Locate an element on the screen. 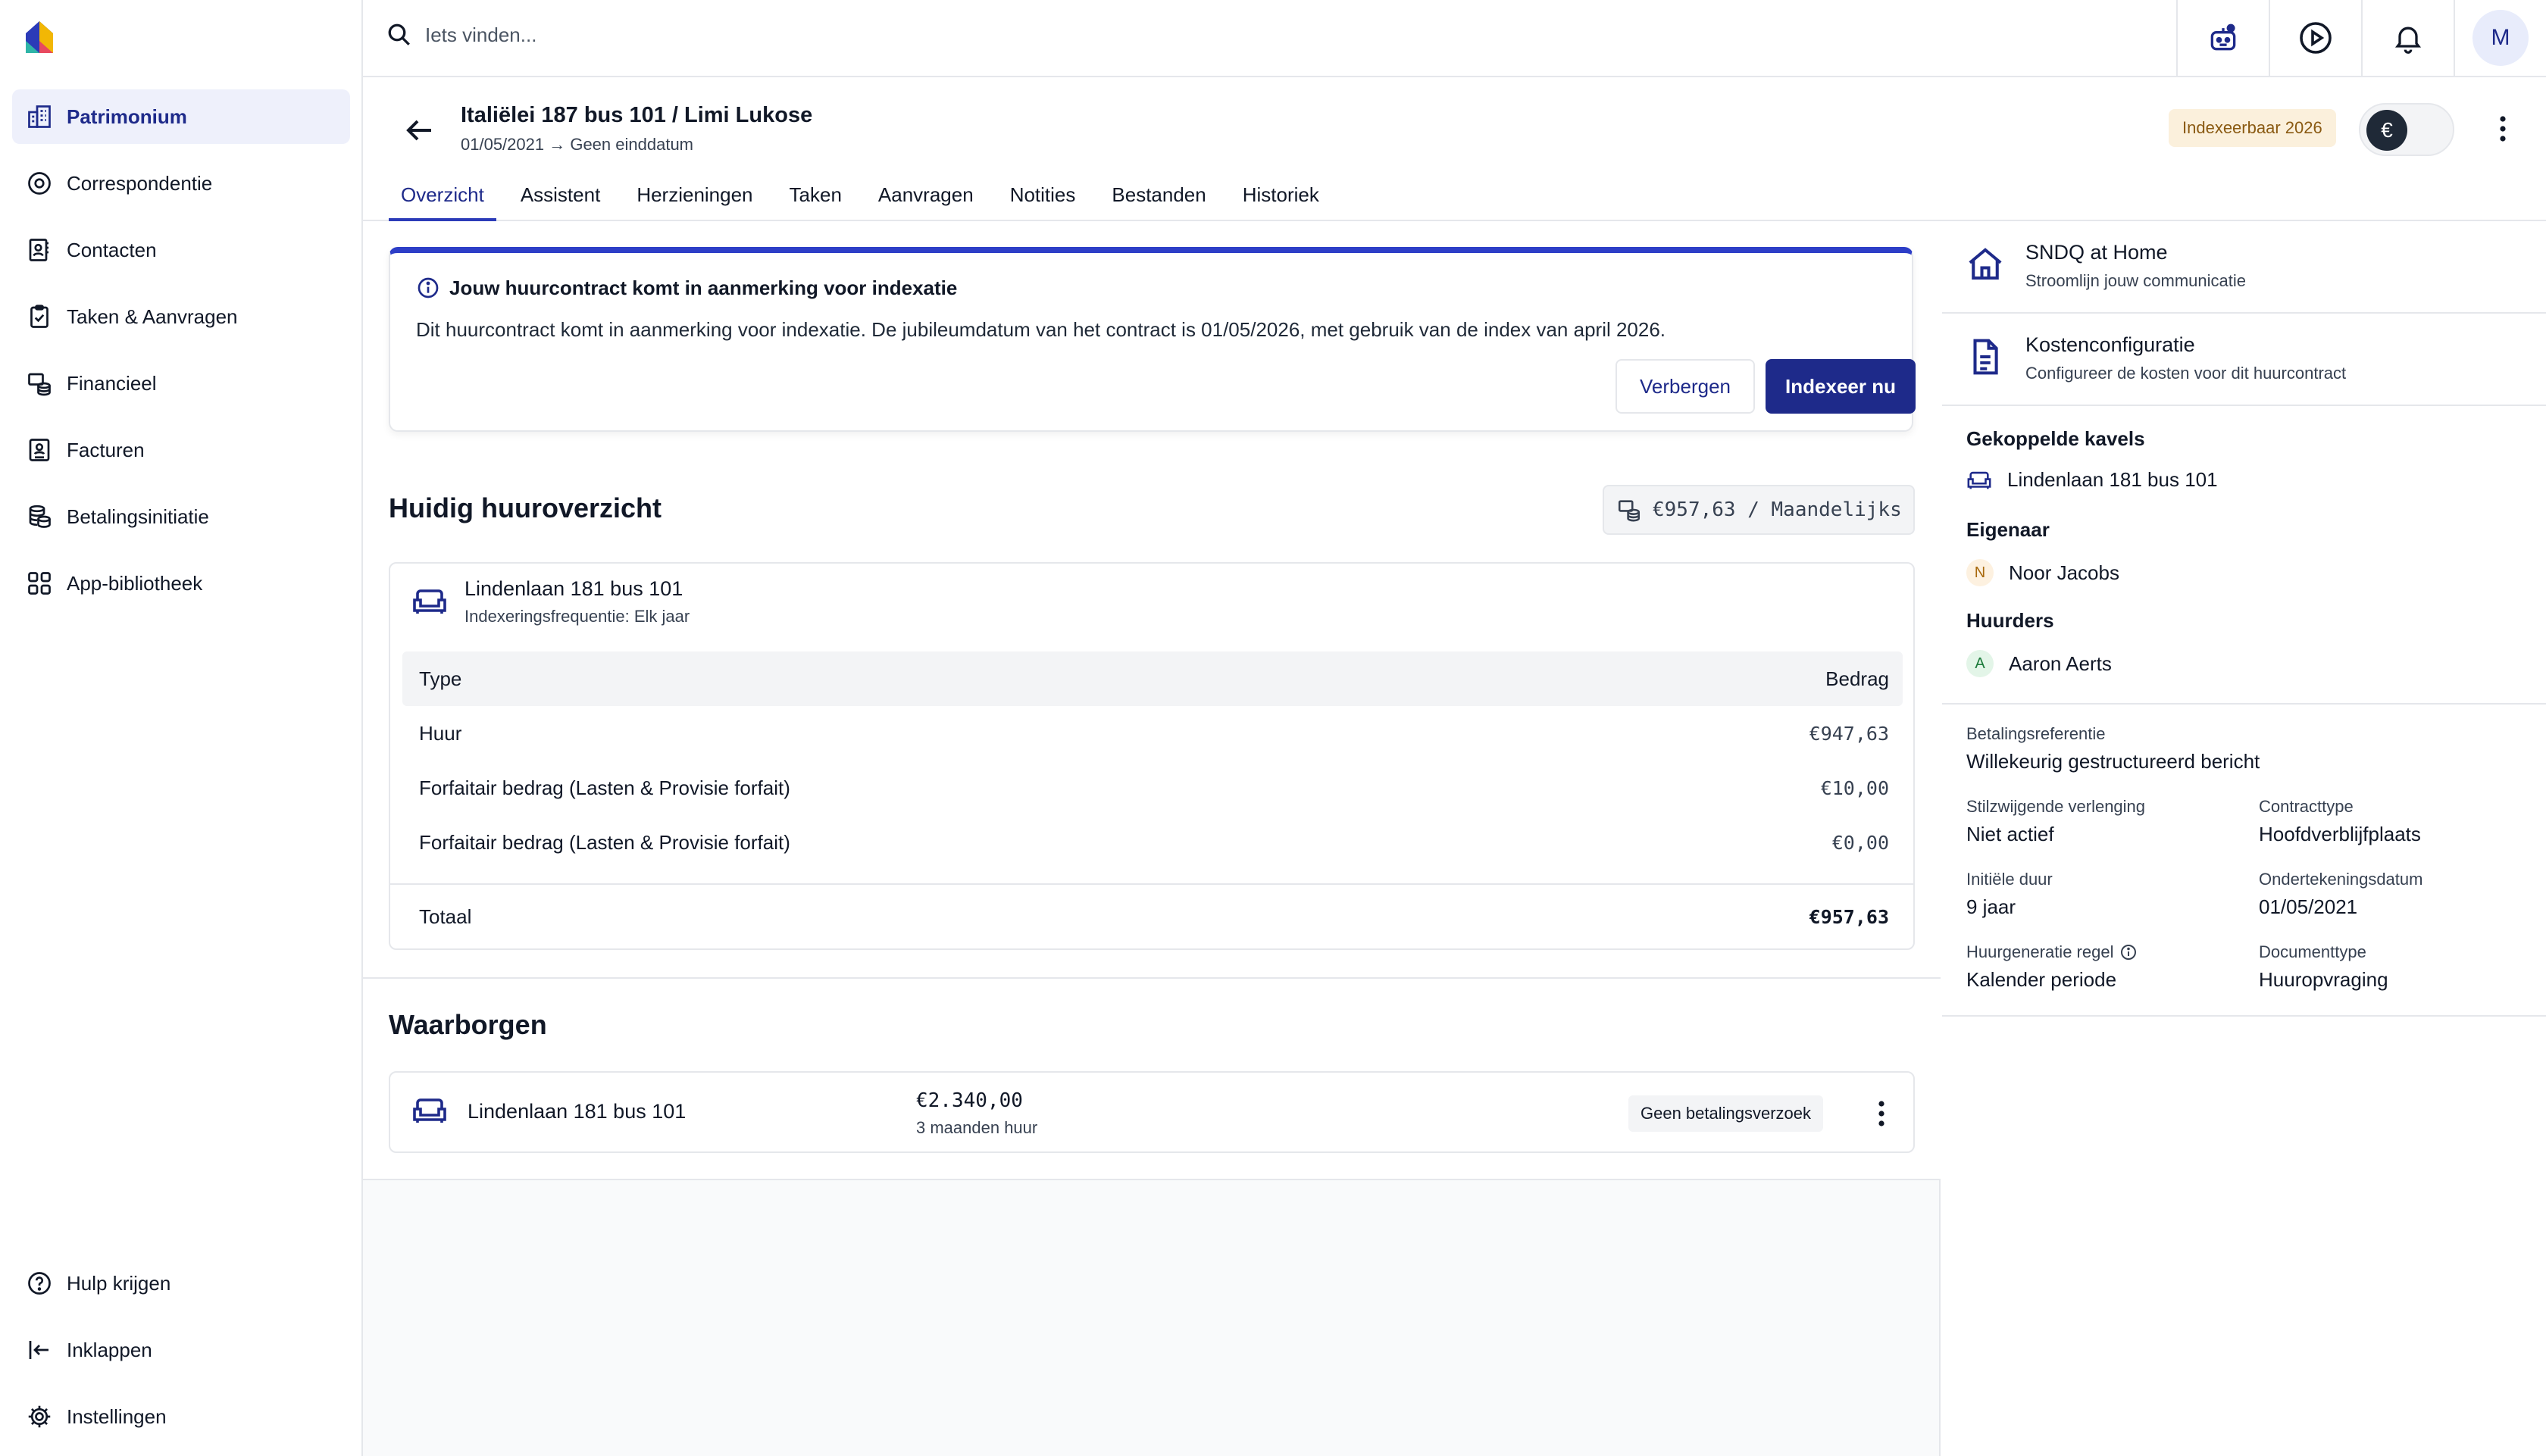 The width and height of the screenshot is (2546, 1456). clipboard-check-icon is located at coordinates (39, 316).